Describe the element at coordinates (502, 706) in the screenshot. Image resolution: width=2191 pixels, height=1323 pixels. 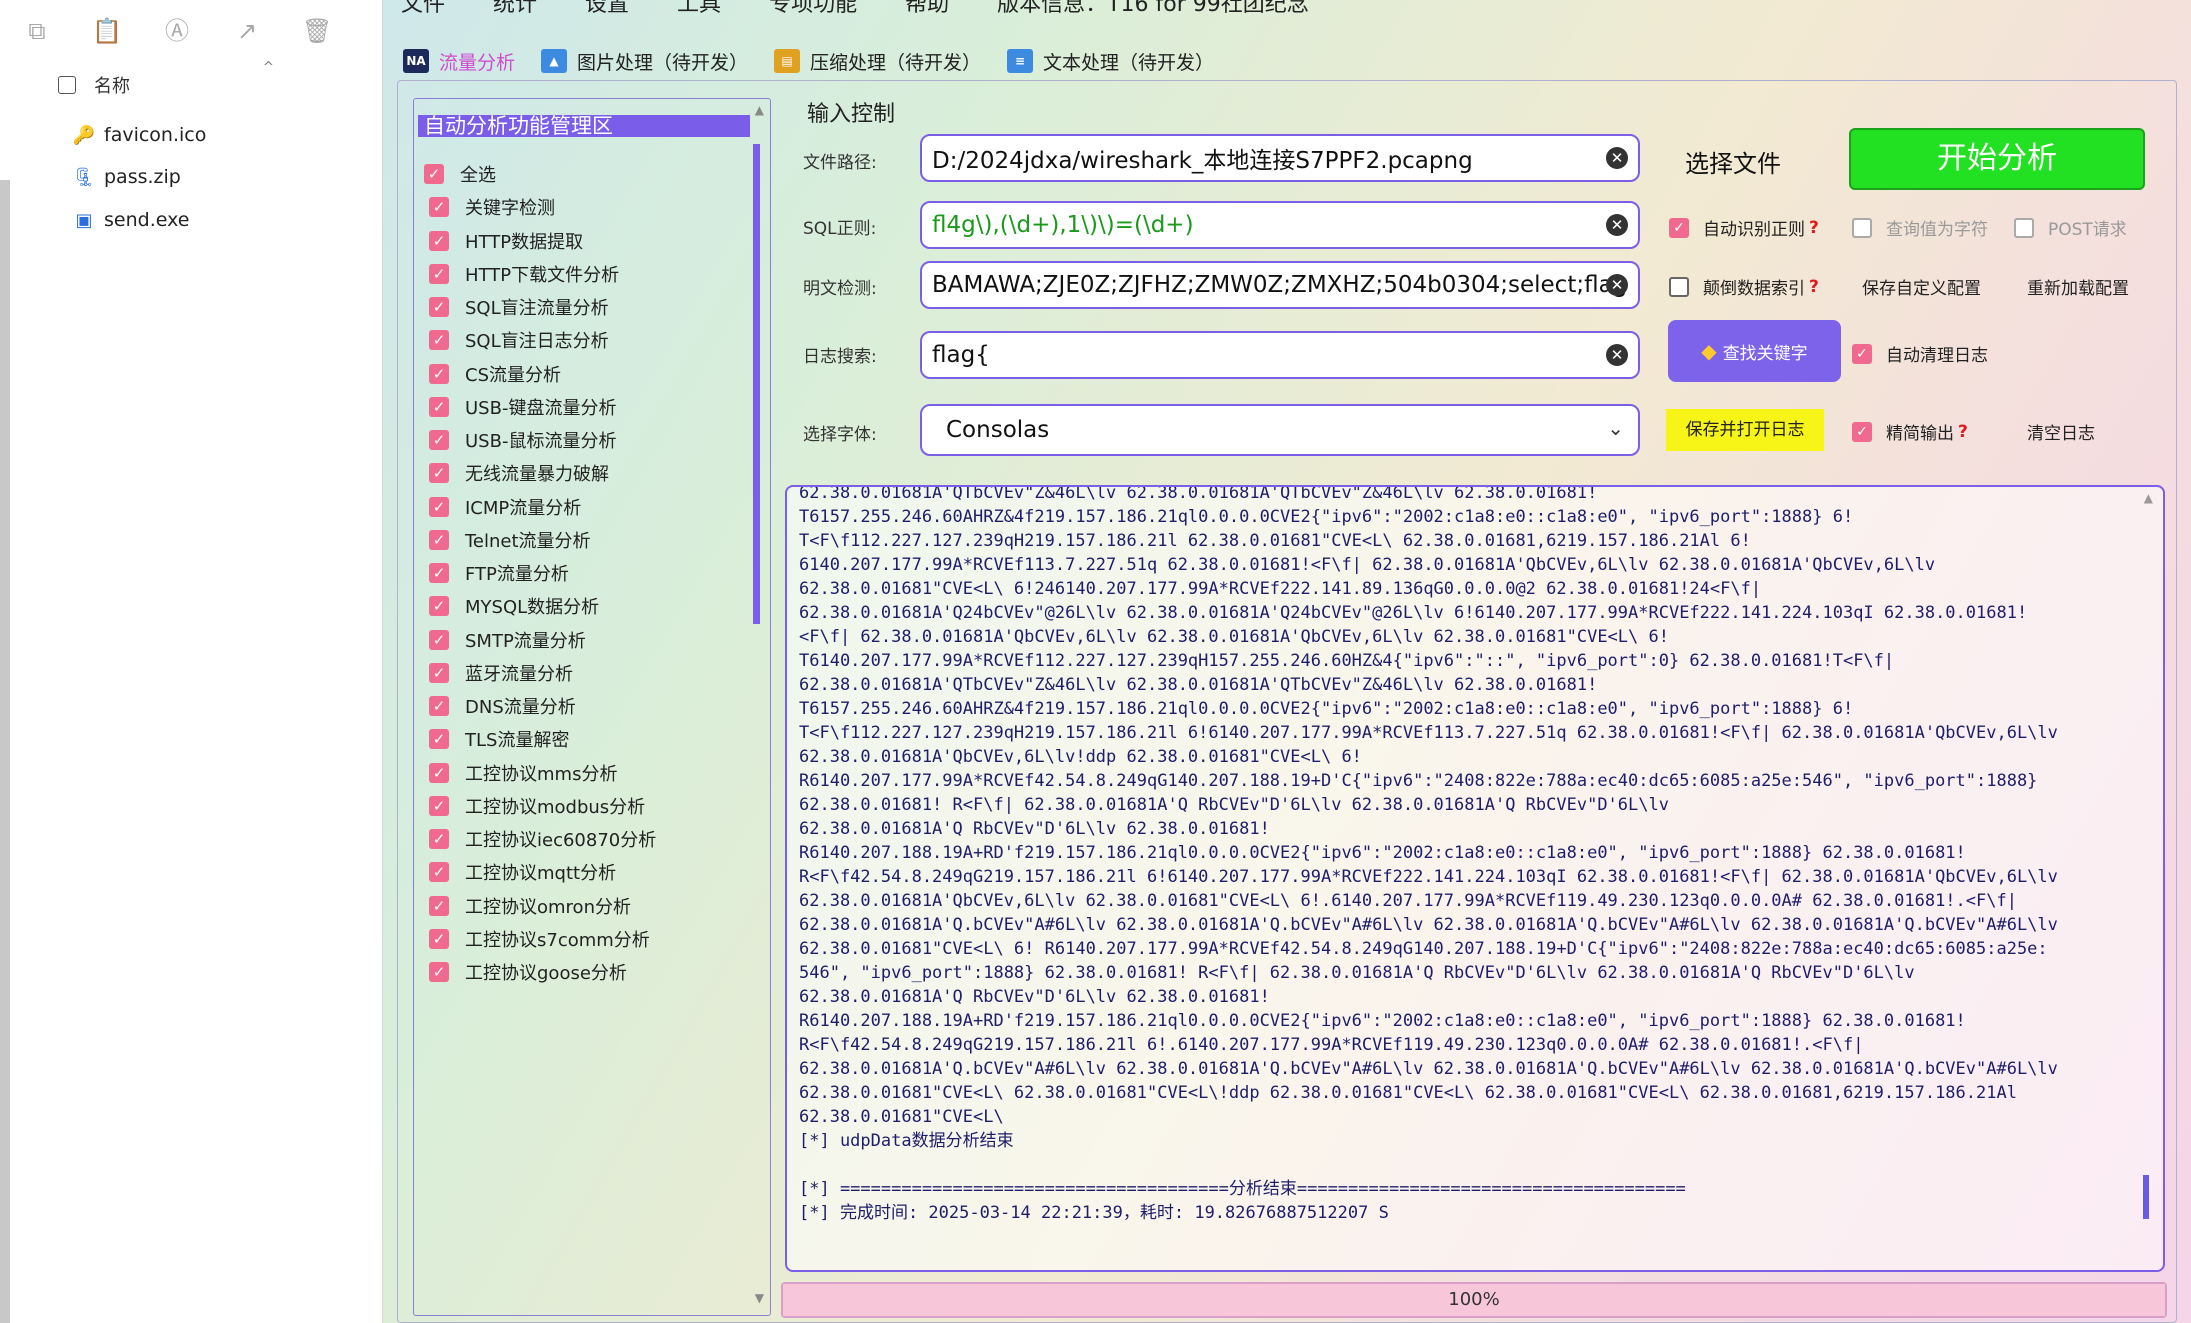
I see `analysis-option: ✓ DNS流量分析` at that location.